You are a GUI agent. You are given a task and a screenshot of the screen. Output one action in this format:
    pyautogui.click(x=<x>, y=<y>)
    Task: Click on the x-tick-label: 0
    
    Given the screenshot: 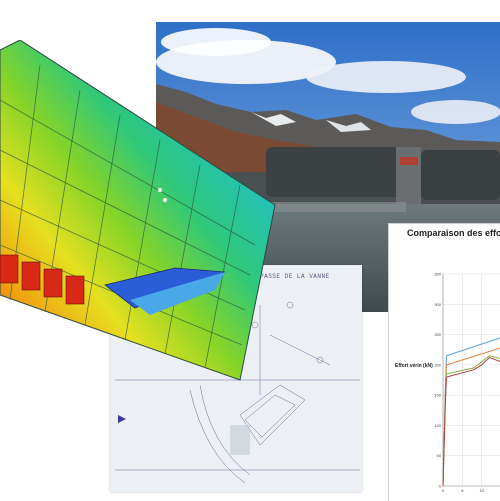 What is the action you would take?
    pyautogui.click(x=443, y=490)
    